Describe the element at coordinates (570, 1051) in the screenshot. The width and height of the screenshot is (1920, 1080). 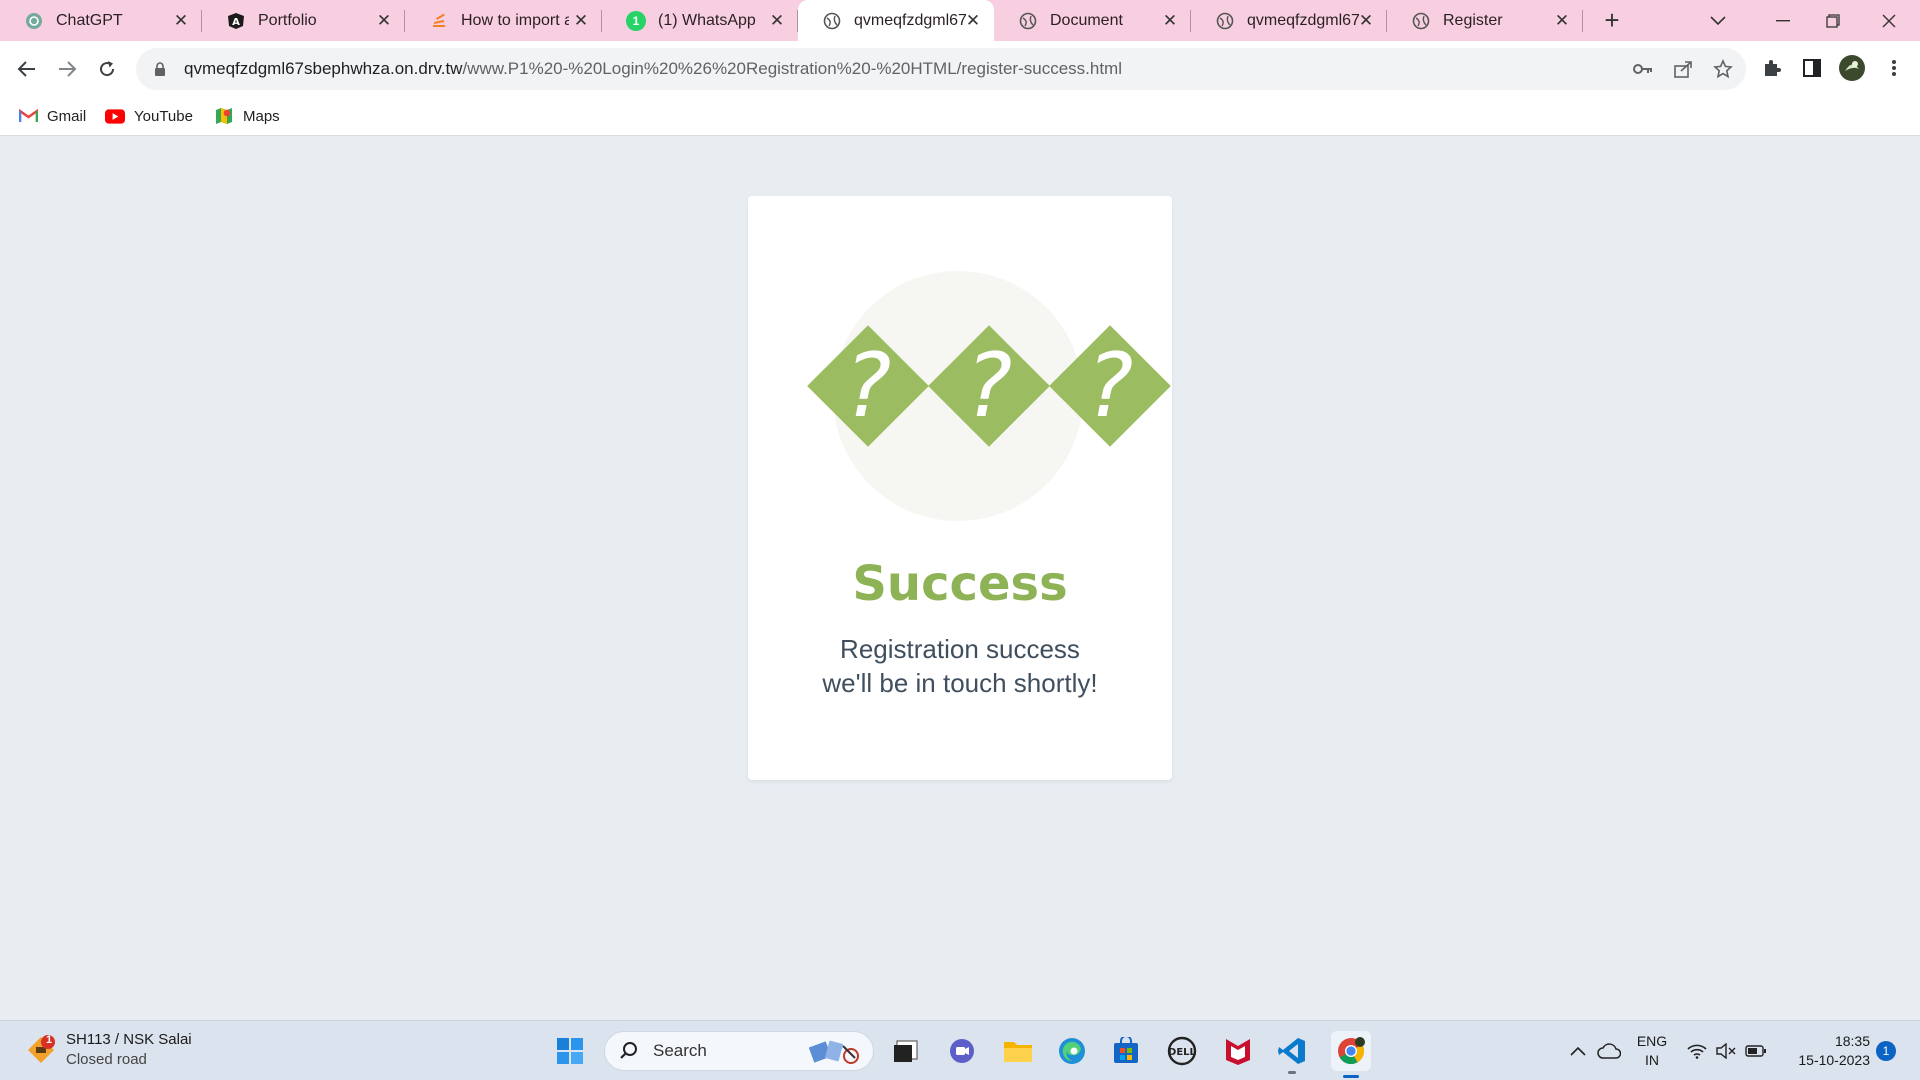
I see `windows-start-icon` at that location.